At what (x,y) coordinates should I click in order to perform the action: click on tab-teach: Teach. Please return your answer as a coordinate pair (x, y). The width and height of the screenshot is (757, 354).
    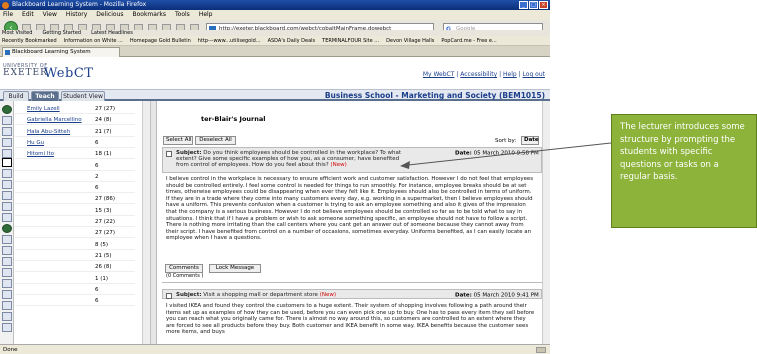
    Looking at the image, I should click on (45, 96).